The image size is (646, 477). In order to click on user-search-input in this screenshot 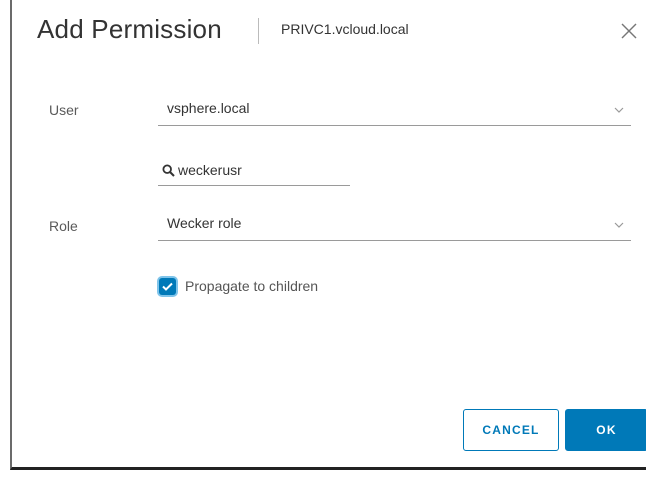, I will do `click(258, 170)`.